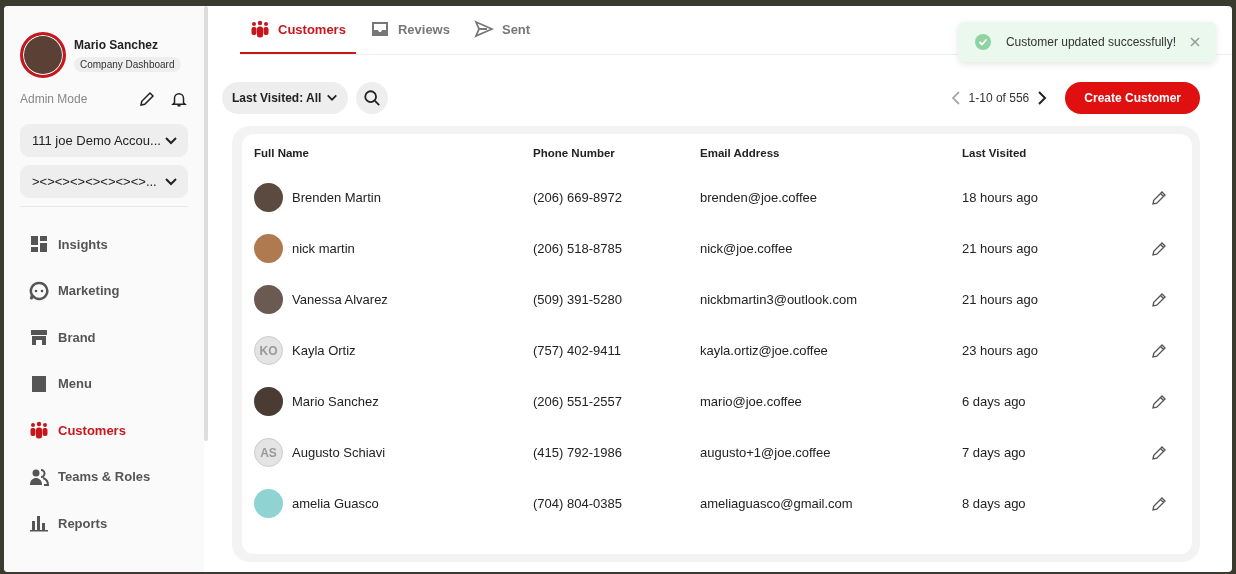 The height and width of the screenshot is (574, 1236). I want to click on customer-name: Mario Sanchez, so click(335, 401).